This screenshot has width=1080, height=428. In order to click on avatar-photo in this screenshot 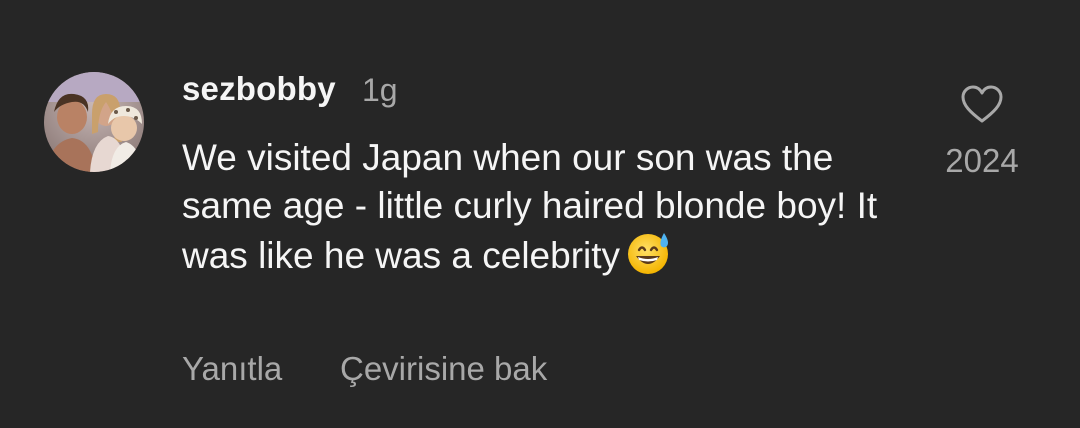, I will do `click(94, 122)`.